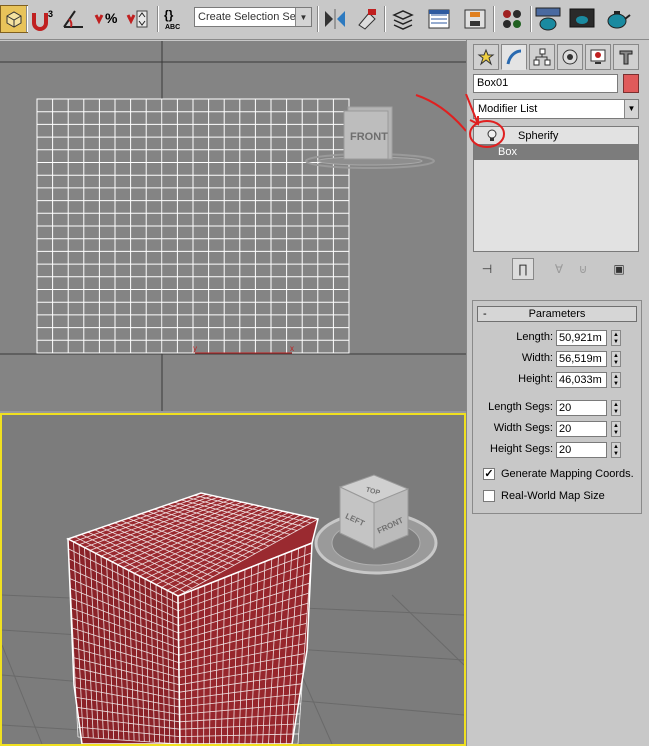  I want to click on create-icon, so click(486, 57).